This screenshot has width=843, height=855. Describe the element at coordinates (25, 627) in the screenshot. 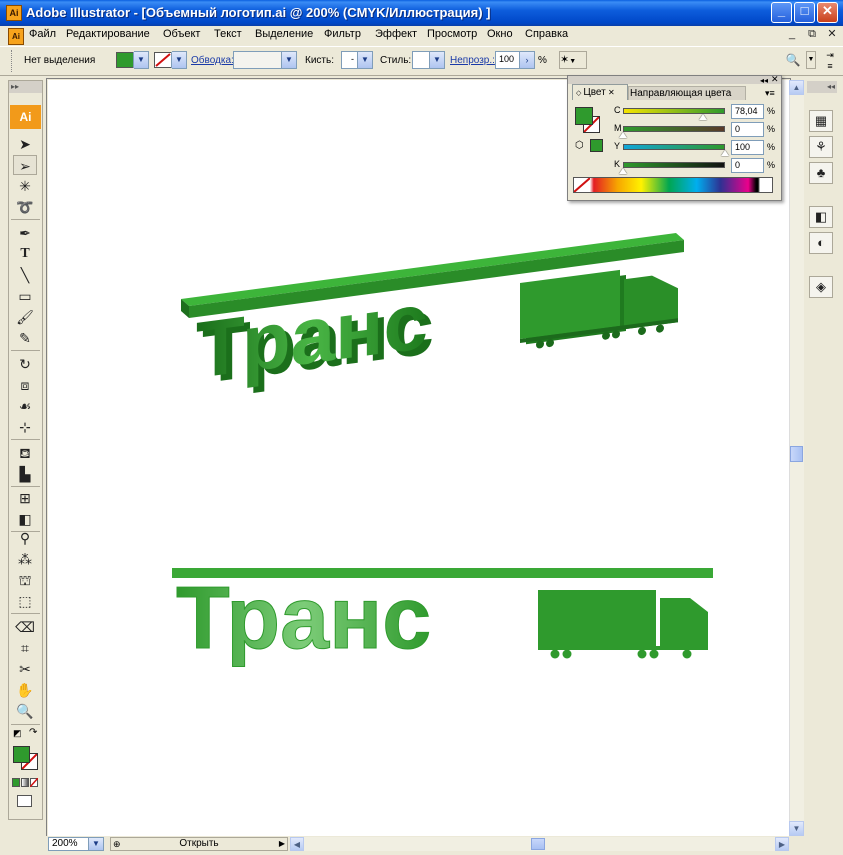

I see `eraser-tool: ⌫` at that location.